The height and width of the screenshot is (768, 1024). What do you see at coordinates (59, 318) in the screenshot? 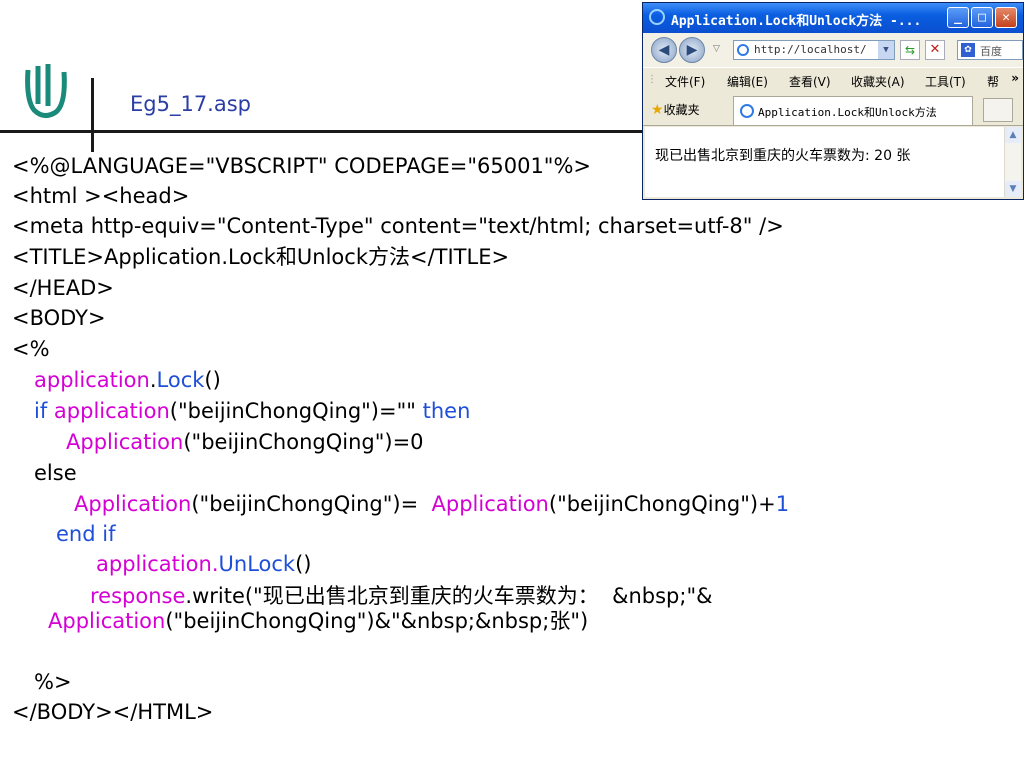
I see `code-line-6: <BODY>` at bounding box center [59, 318].